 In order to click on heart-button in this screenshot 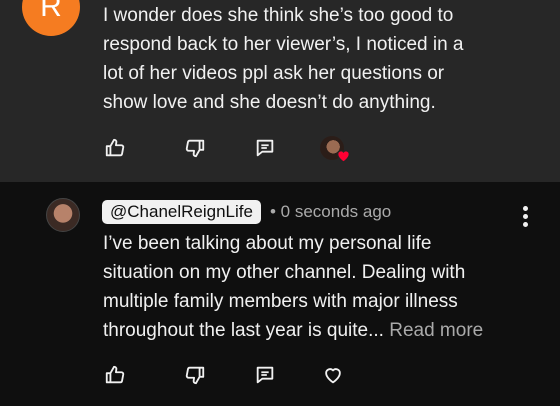, I will do `click(333, 375)`.